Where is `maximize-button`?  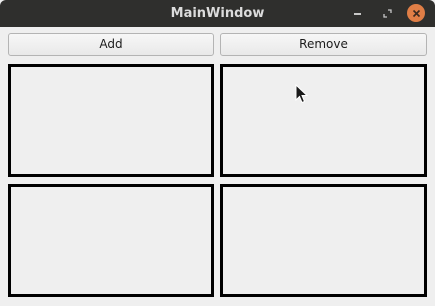 maximize-button is located at coordinates (387, 13).